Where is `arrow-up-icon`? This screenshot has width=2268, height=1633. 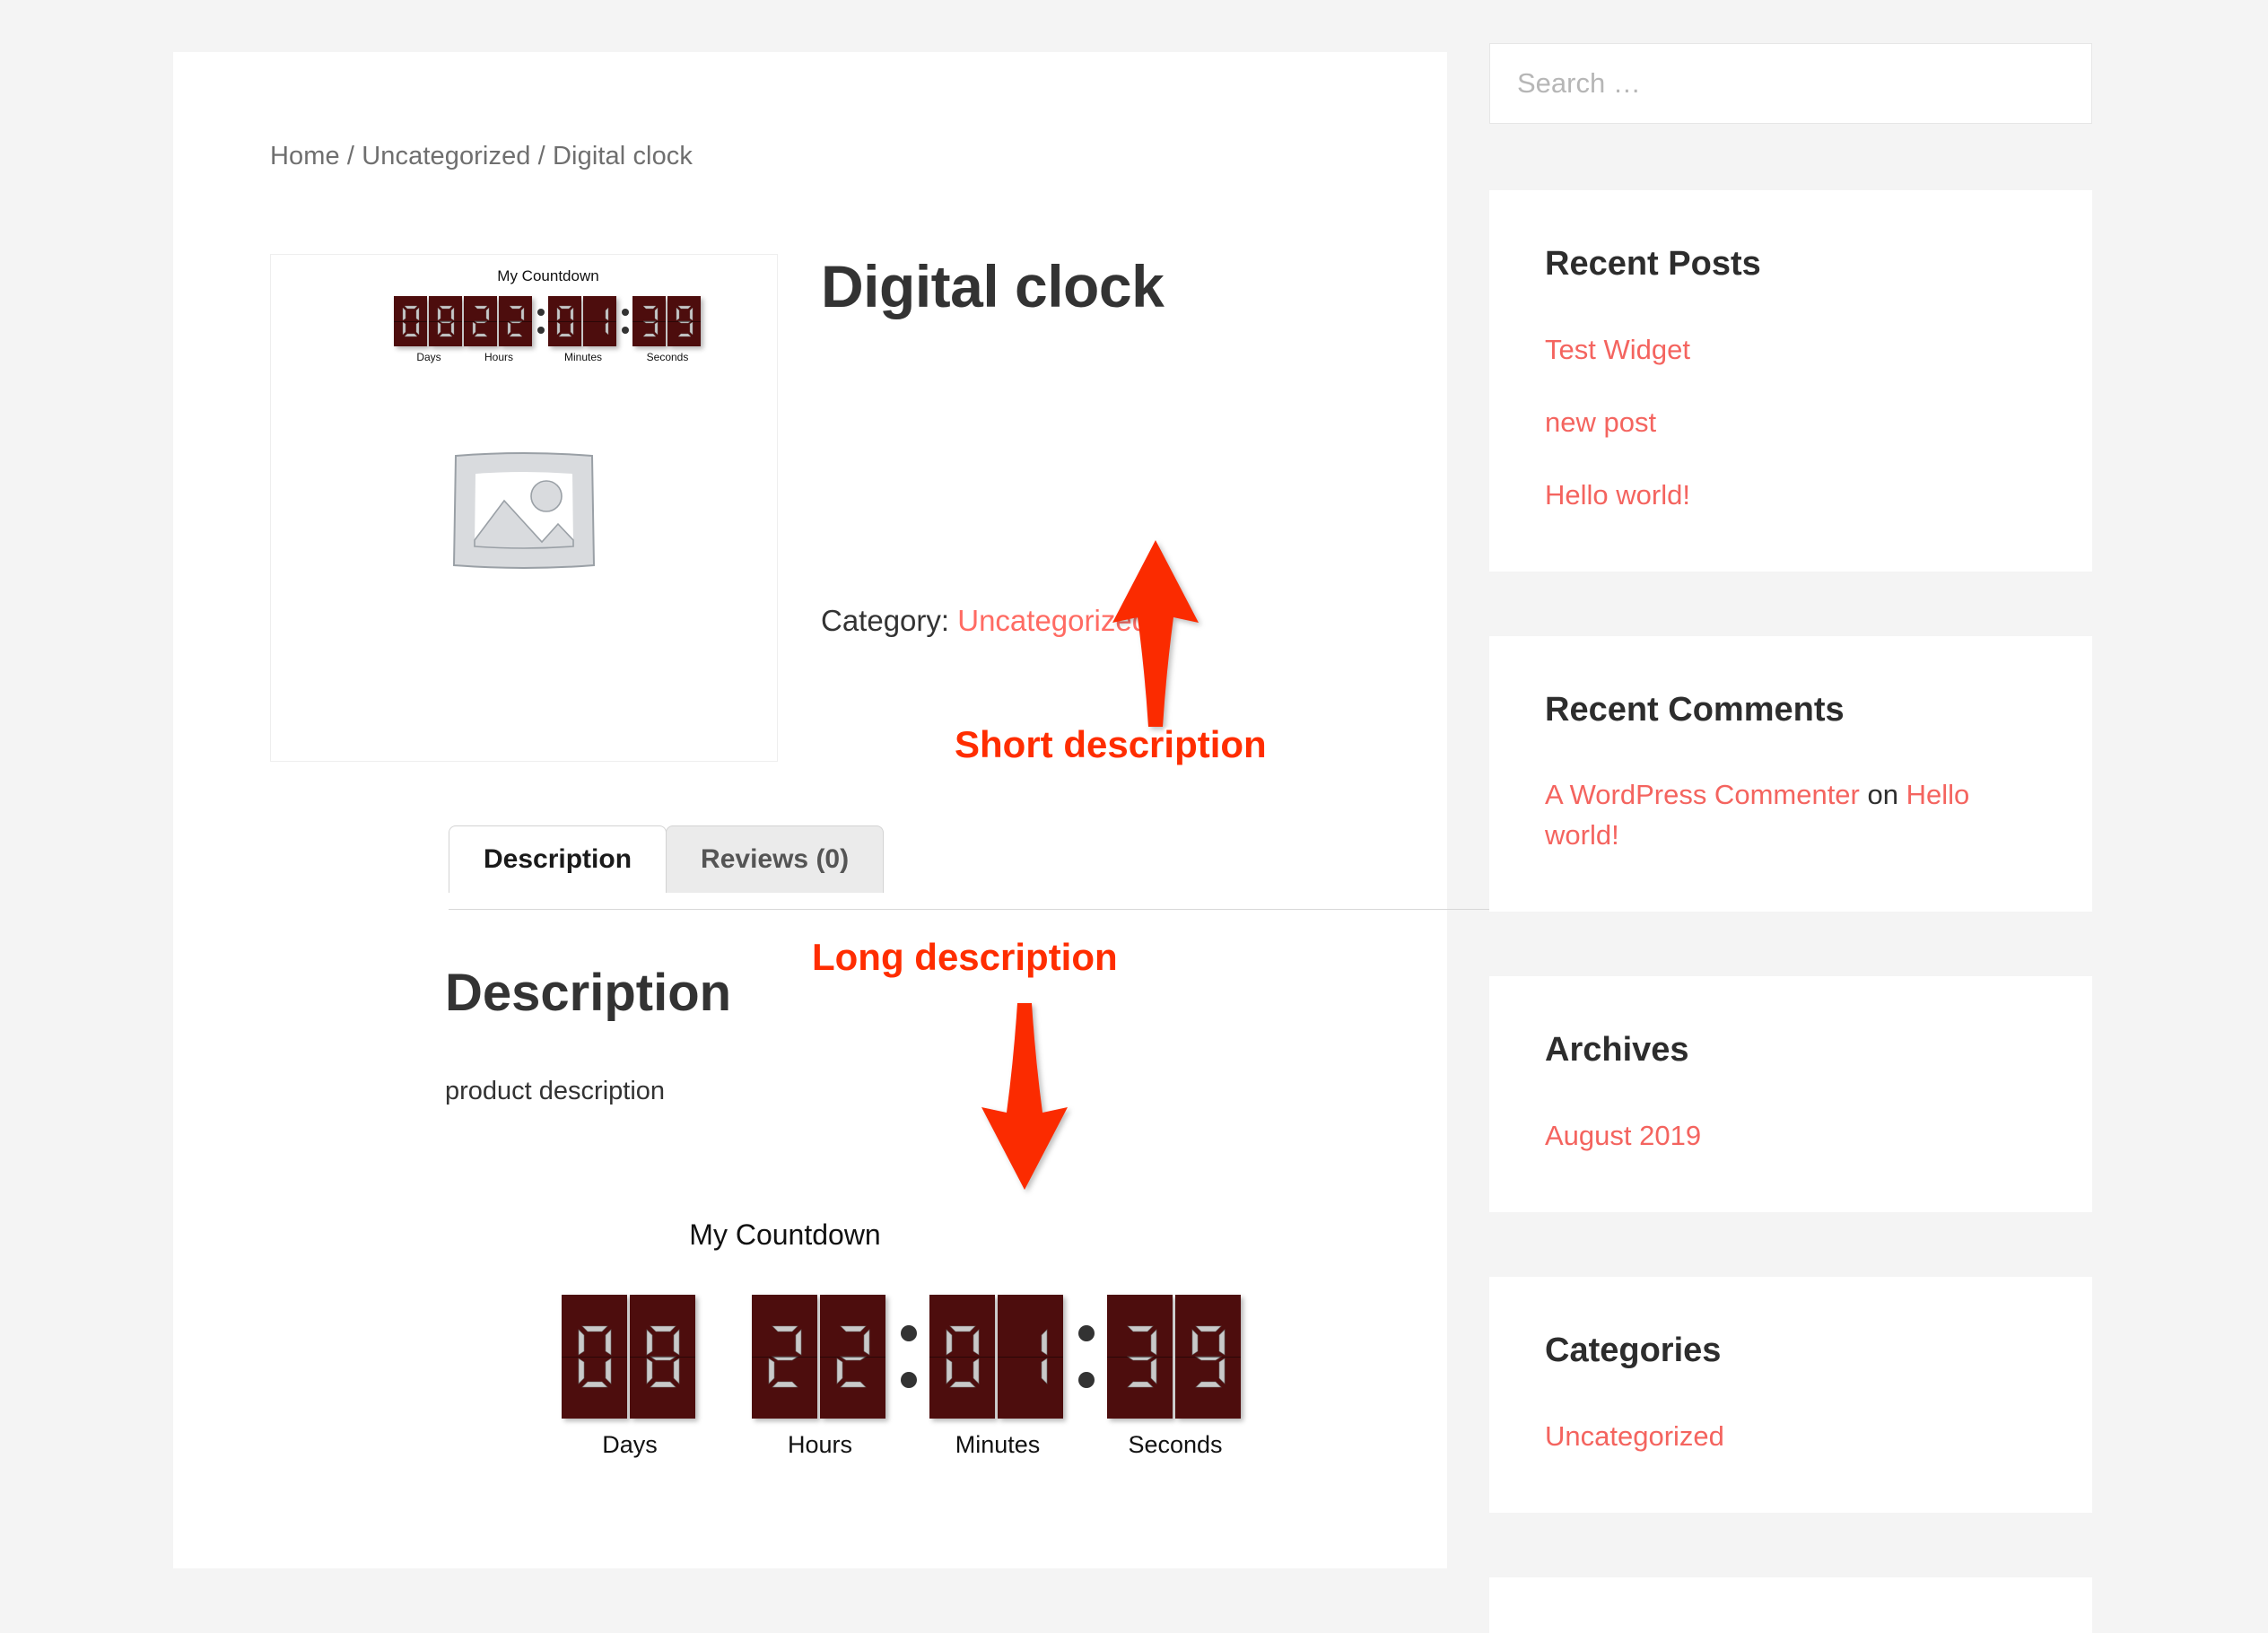 arrow-up-icon is located at coordinates (1155, 633).